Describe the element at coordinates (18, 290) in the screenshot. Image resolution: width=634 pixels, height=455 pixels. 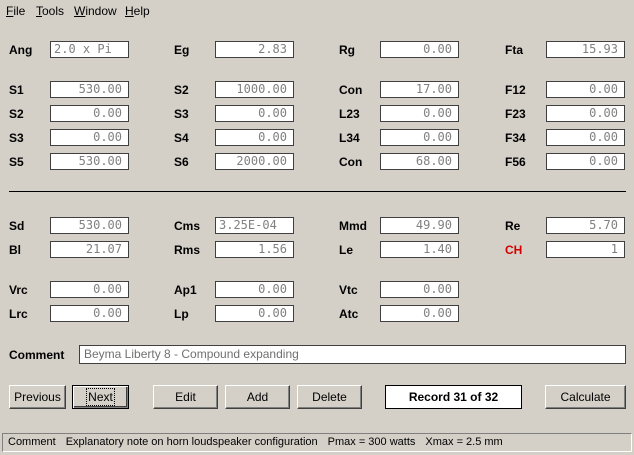
I see `label-vrc: Vrc` at that location.